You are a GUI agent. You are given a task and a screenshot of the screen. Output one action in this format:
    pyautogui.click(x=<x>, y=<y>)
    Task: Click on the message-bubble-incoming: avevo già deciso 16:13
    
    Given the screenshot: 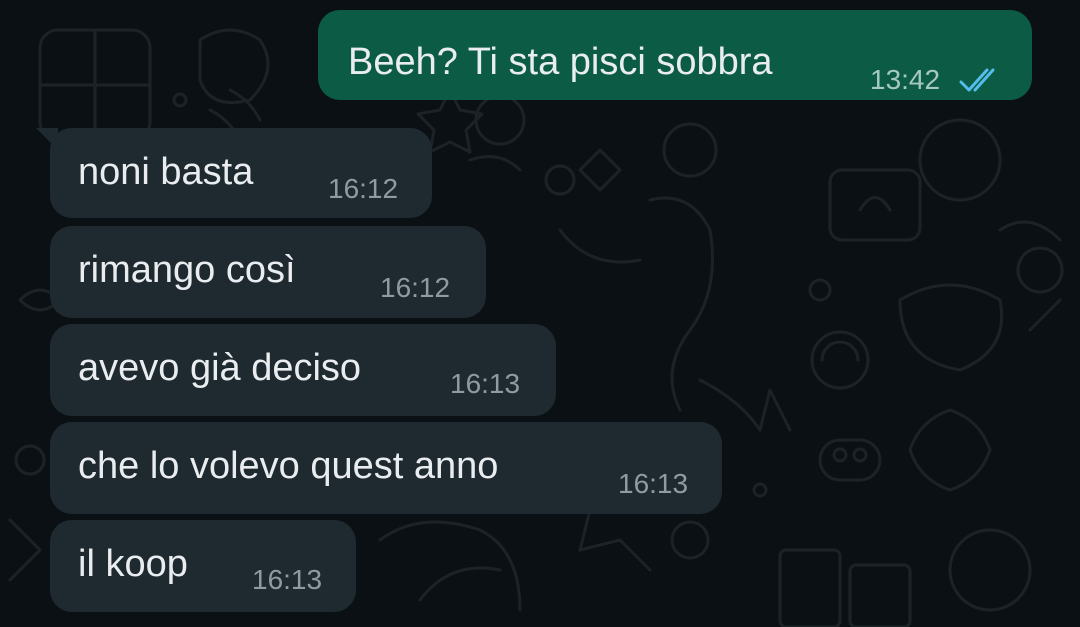 What is the action you would take?
    pyautogui.click(x=303, y=370)
    